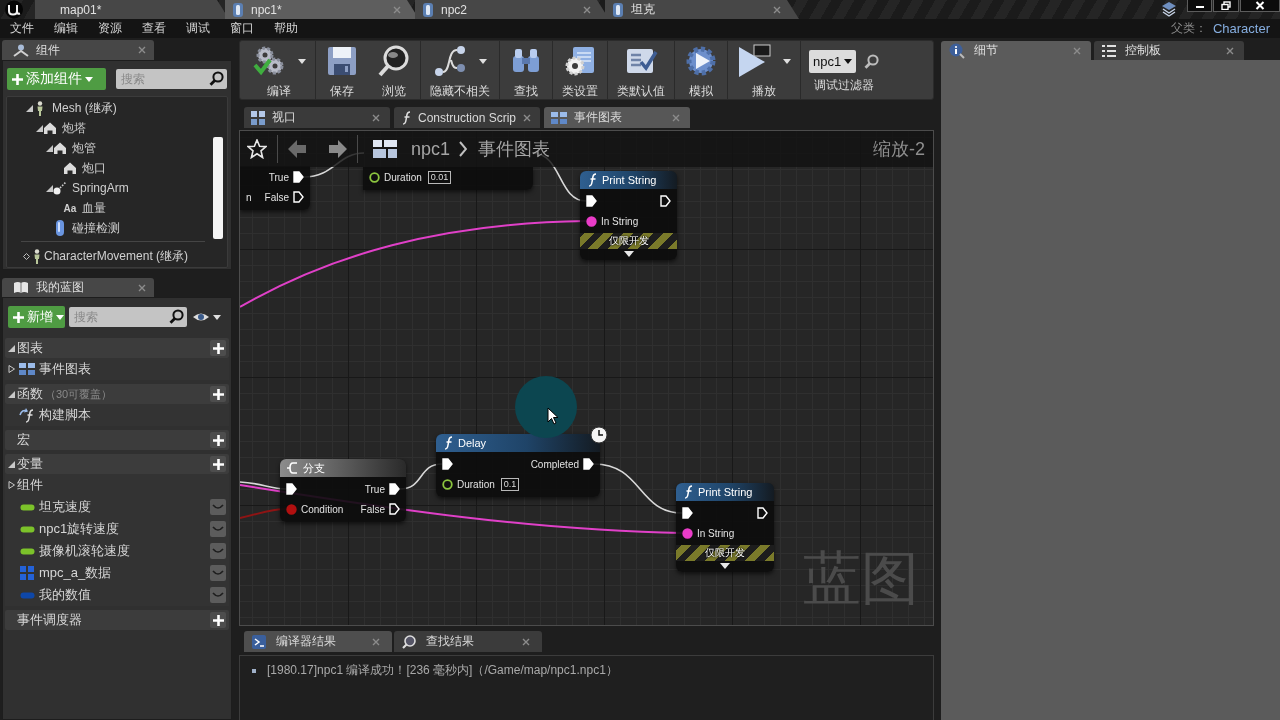 The width and height of the screenshot is (1280, 720). I want to click on section-header: 变量, so click(117, 464).